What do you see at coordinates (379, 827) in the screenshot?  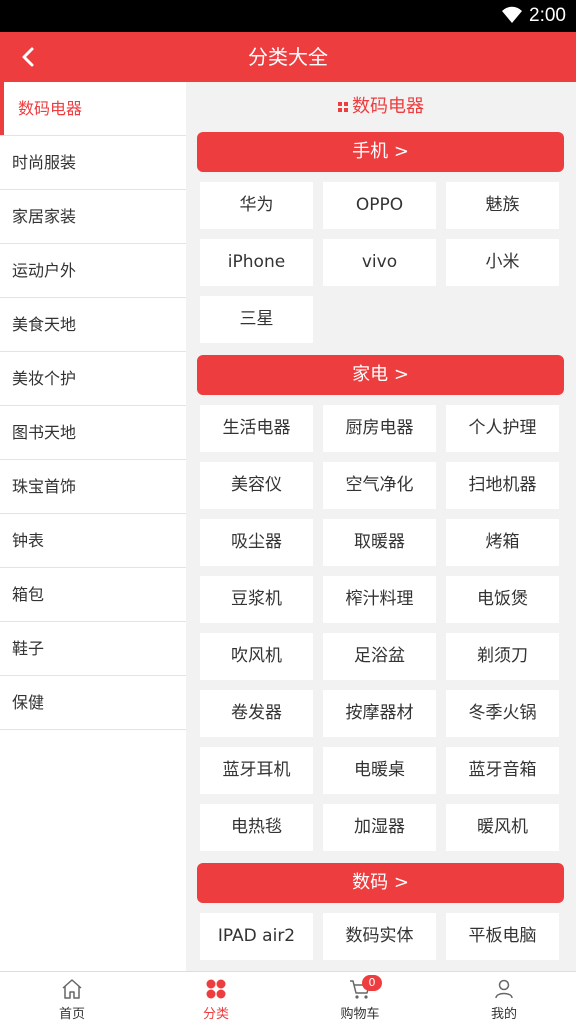 I see `category-cell: 加湿器` at bounding box center [379, 827].